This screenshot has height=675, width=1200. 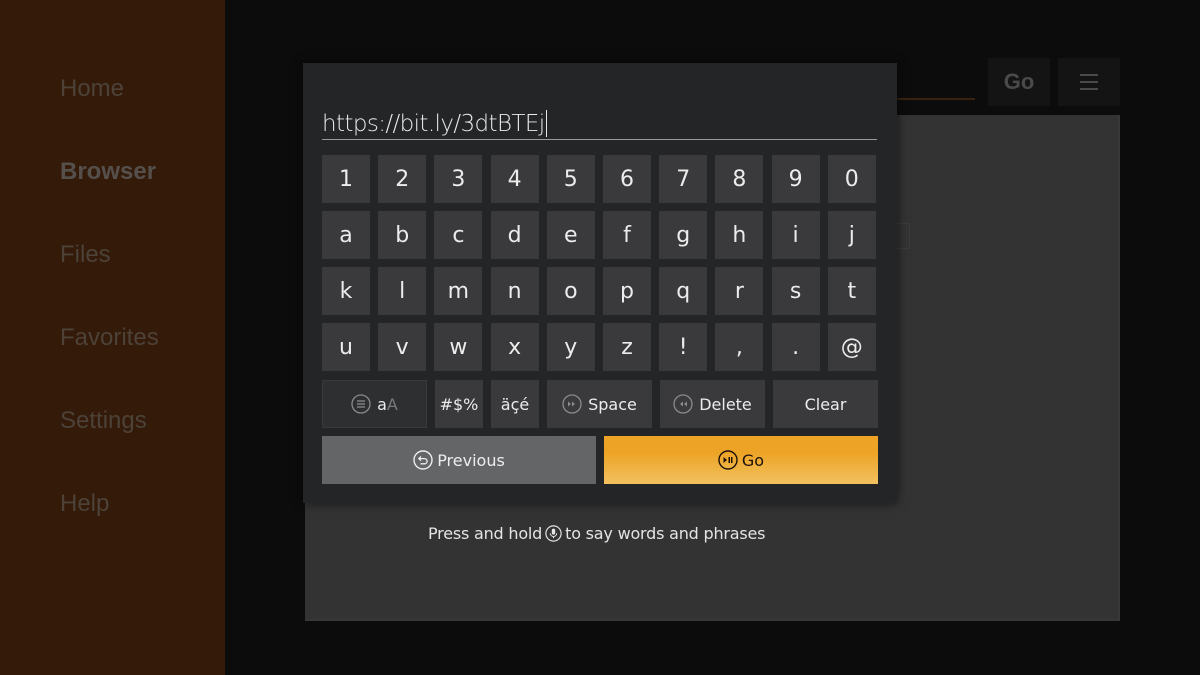 I want to click on url-input: https://bit.ly/3dtBTEj, so click(x=599, y=122).